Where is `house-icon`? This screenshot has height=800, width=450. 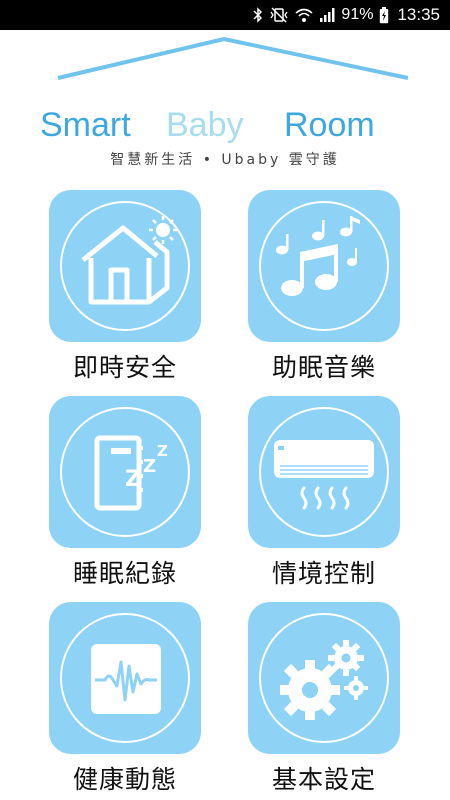
house-icon is located at coordinates (129, 260).